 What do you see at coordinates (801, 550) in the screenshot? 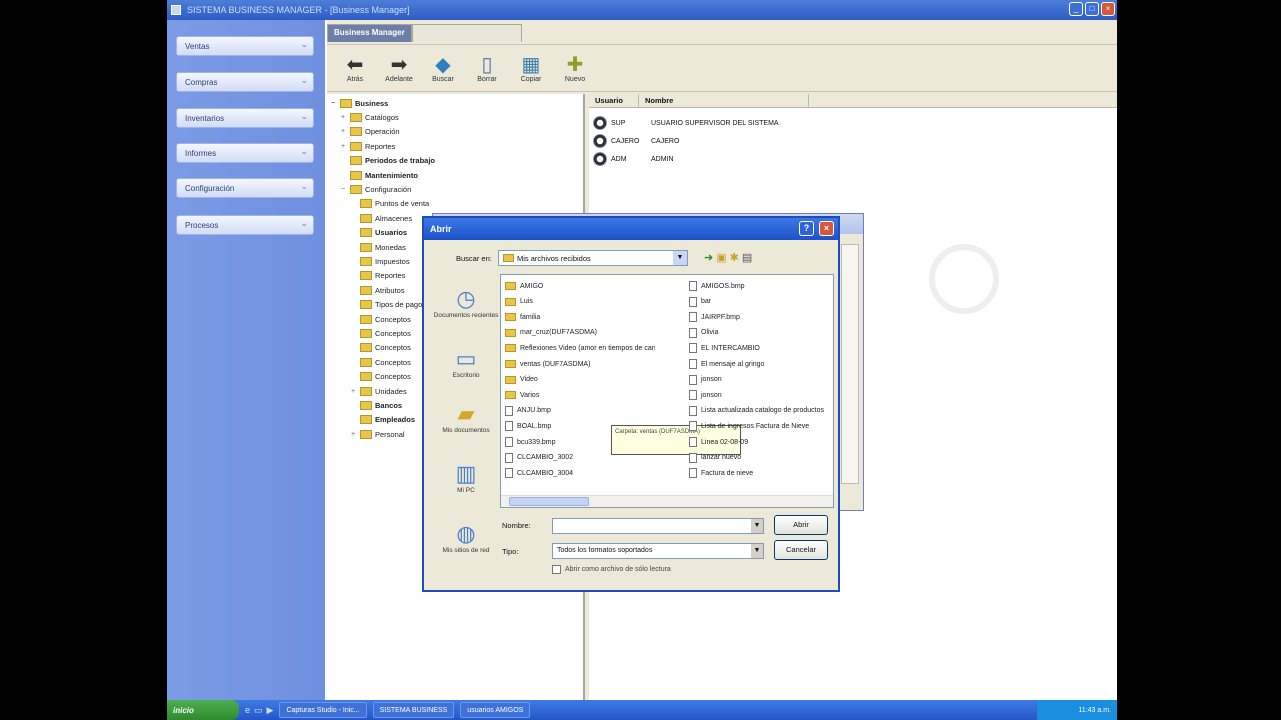
I see `cancel-button: Cancelar` at bounding box center [801, 550].